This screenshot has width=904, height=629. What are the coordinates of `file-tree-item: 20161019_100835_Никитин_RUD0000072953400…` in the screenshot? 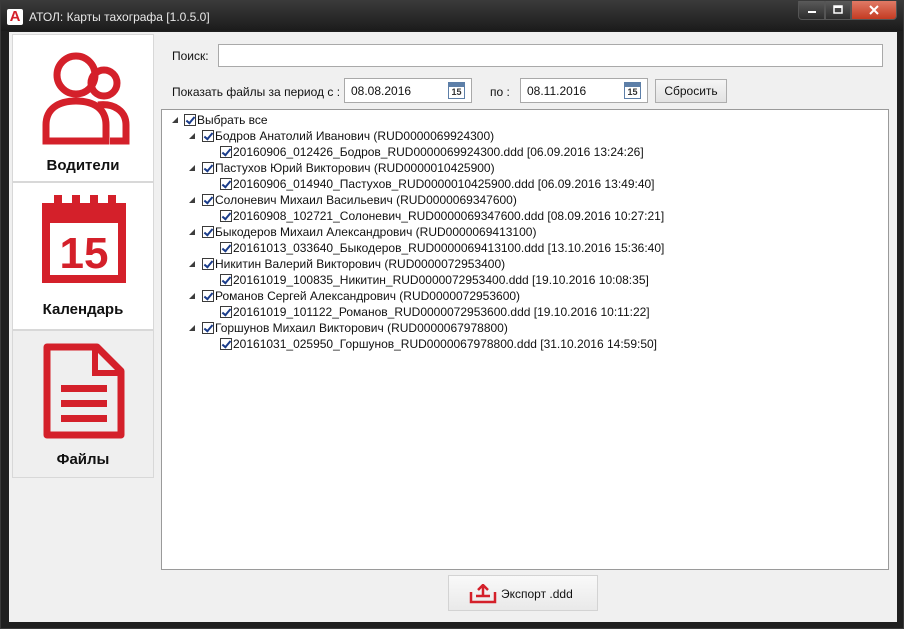 It's located at (522, 280).